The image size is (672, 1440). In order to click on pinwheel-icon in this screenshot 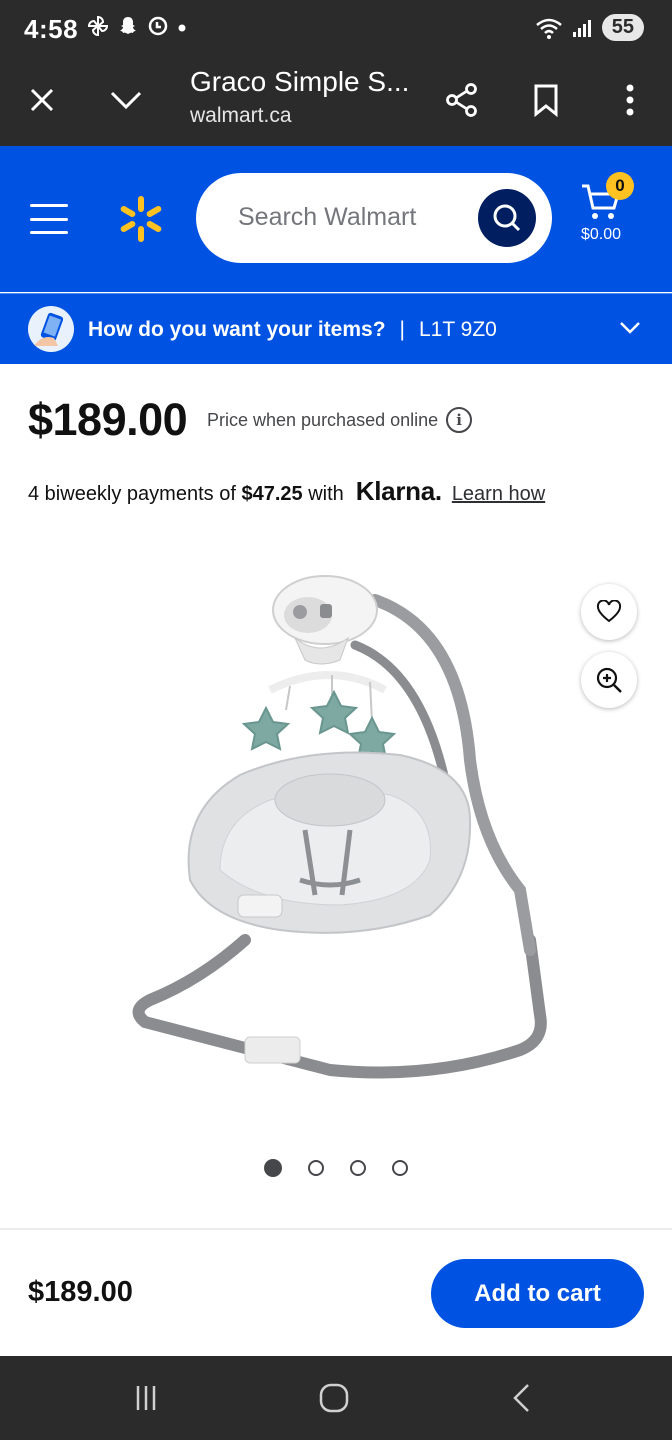, I will do `click(98, 26)`.